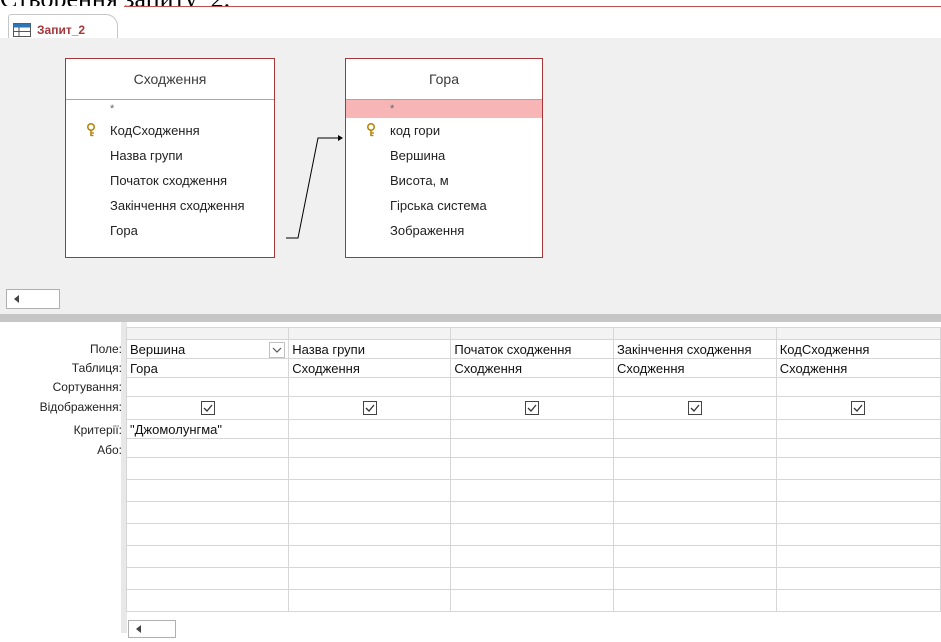  I want to click on field-item: Початок сходження, so click(170, 180).